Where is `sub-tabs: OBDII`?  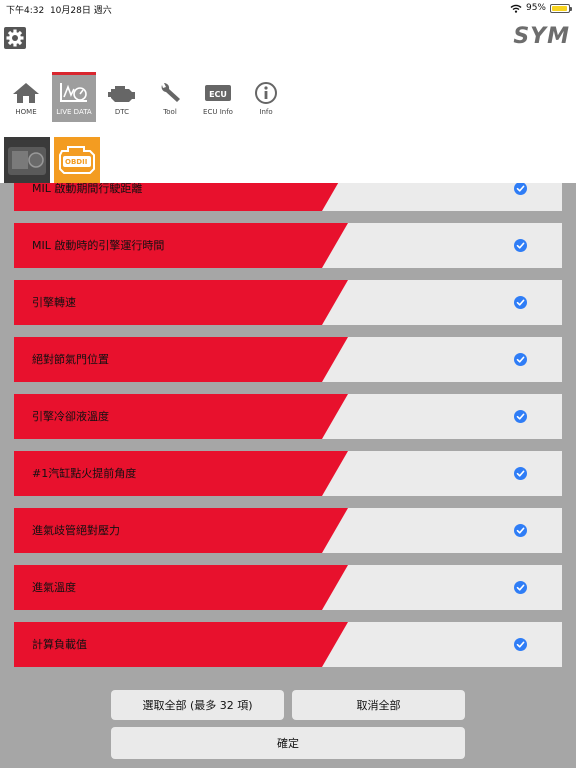
sub-tabs: OBDII is located at coordinates (52, 160).